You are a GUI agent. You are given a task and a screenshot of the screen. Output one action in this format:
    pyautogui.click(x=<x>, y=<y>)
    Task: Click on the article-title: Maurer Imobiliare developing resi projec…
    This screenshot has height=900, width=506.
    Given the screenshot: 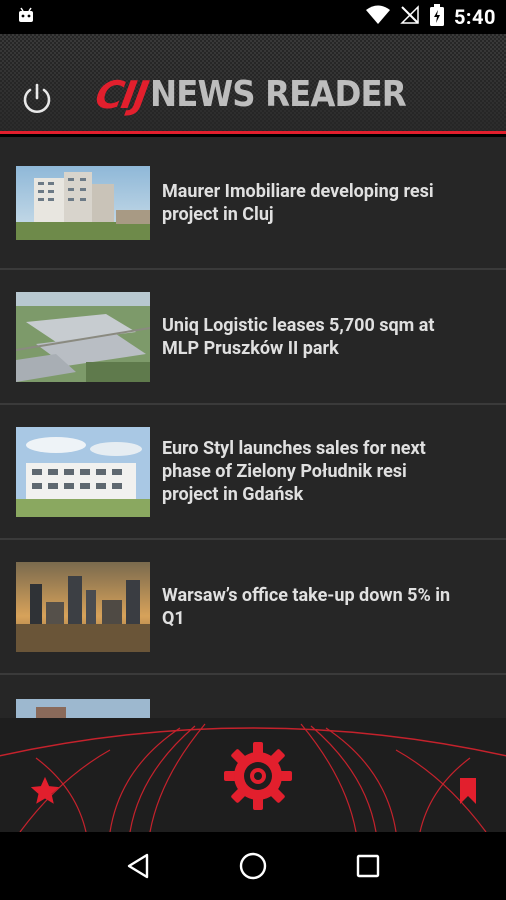 What is the action you would take?
    pyautogui.click(x=298, y=202)
    